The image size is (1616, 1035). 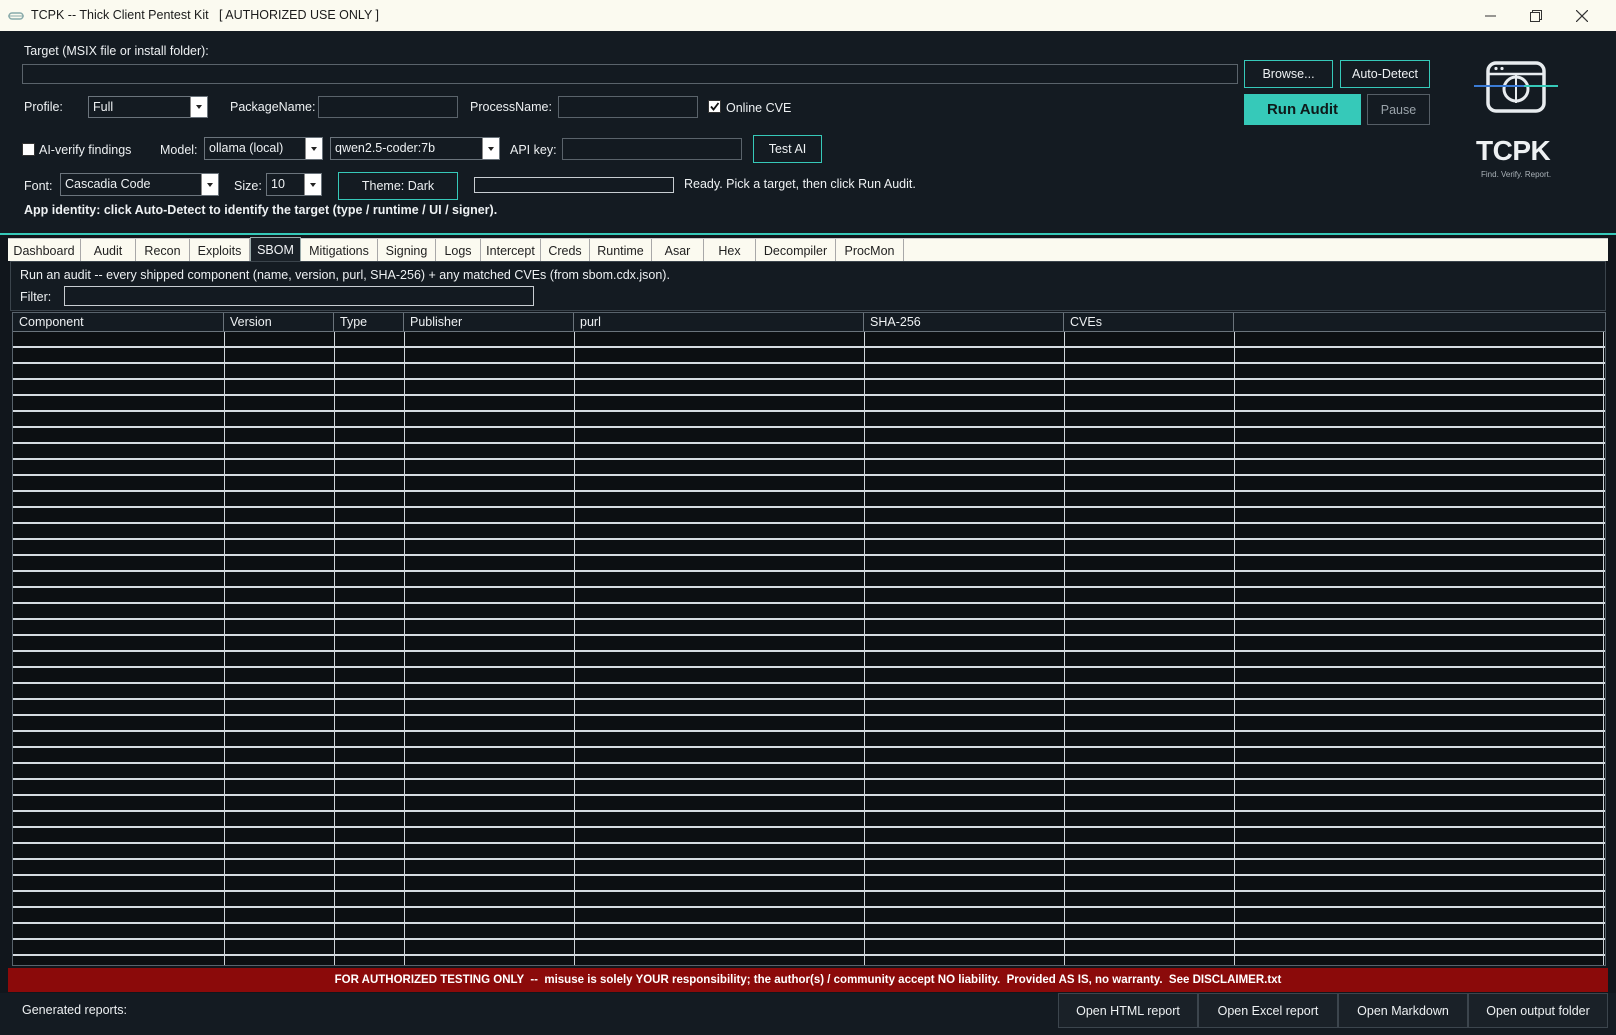 What do you see at coordinates (248, 186) in the screenshot?
I see `size-label: Size:` at bounding box center [248, 186].